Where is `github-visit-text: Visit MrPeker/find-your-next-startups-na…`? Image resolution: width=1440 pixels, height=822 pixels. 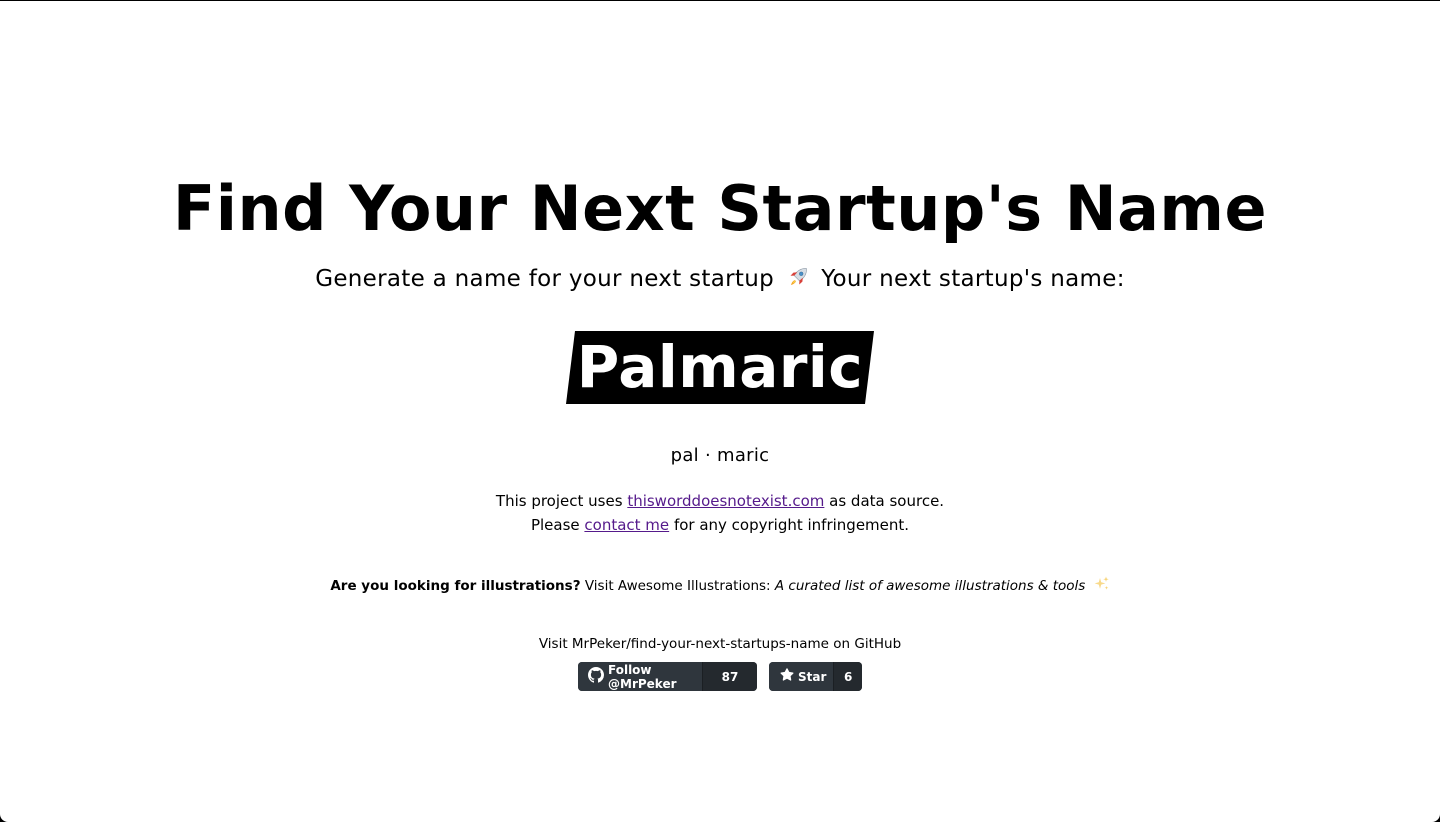
github-visit-text: Visit MrPeker/find-your-next-startups-na… is located at coordinates (720, 644).